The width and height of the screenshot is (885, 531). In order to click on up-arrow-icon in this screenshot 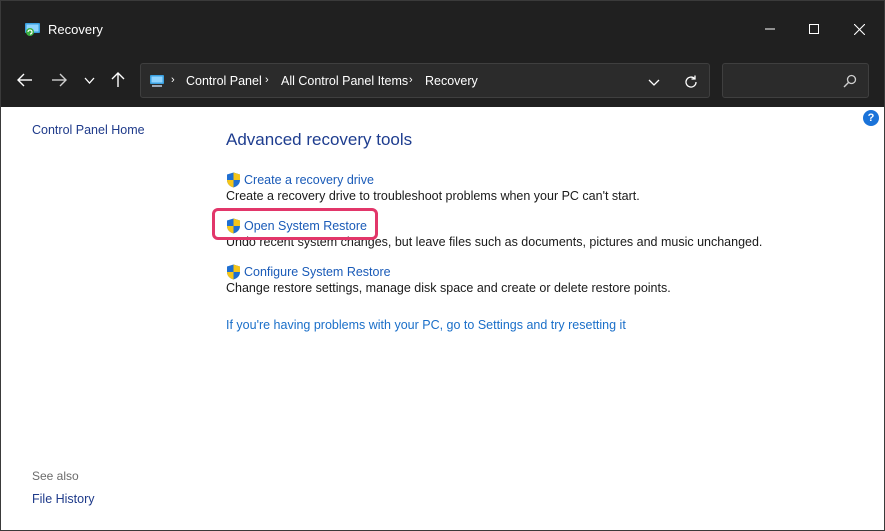, I will do `click(118, 79)`.